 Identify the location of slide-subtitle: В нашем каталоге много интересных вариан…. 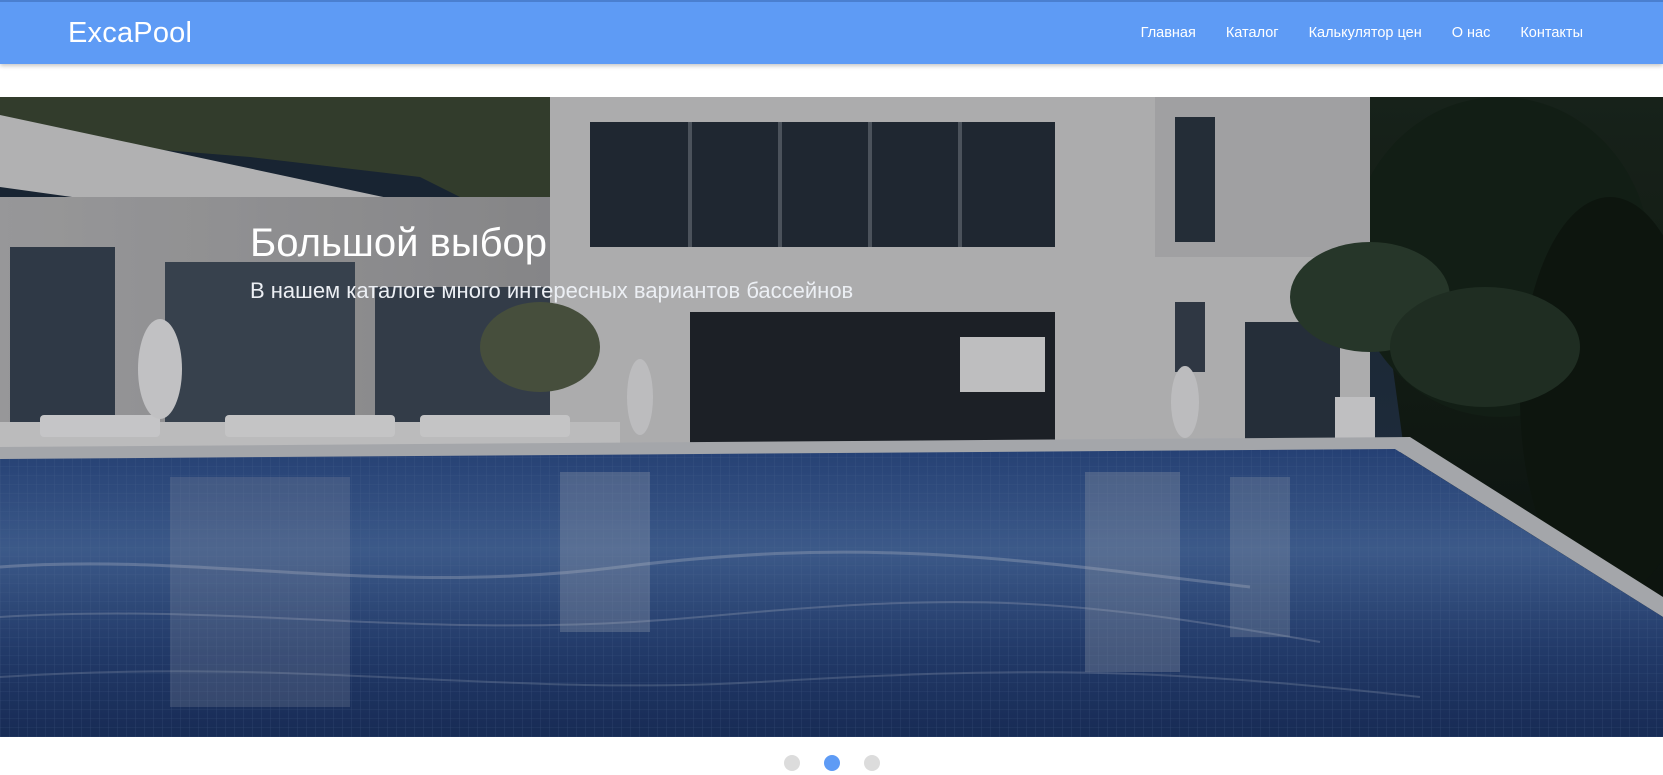
(552, 290).